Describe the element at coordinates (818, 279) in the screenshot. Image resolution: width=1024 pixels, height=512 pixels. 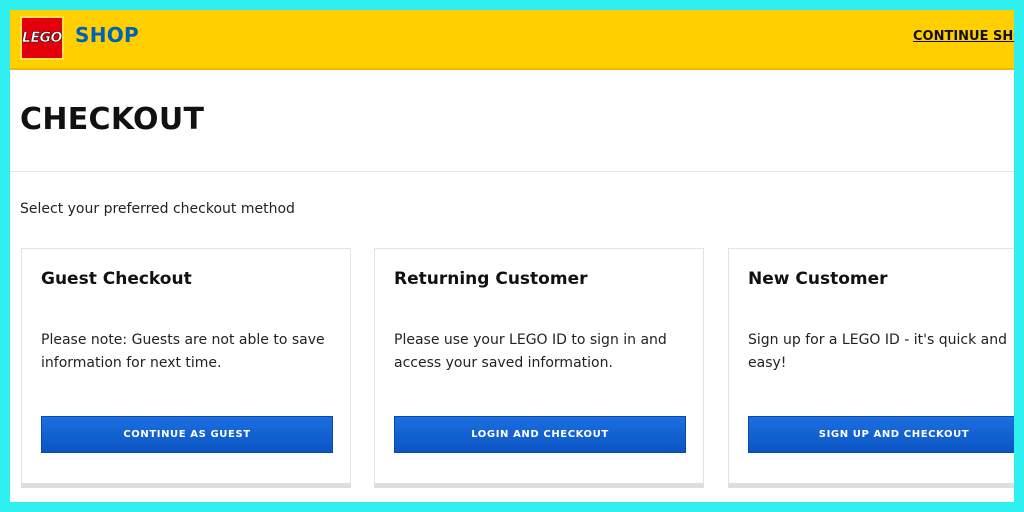
I see `card-title: New Customer` at that location.